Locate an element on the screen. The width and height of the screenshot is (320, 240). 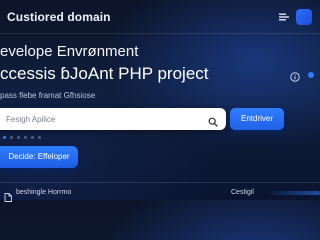
headline-line-1: evelope Envrønment is located at coordinates (69, 51).